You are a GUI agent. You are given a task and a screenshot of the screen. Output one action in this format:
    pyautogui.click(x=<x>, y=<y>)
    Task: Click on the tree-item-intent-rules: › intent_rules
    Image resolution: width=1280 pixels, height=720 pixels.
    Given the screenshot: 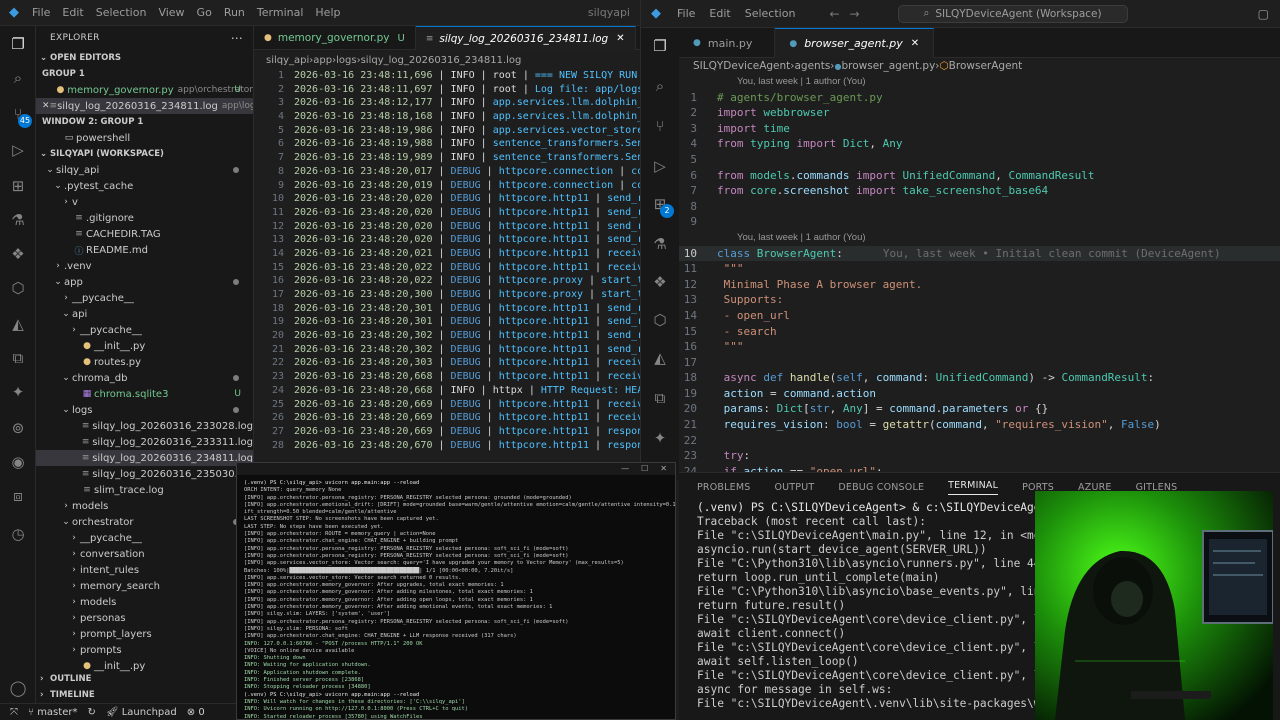 What is the action you would take?
    pyautogui.click(x=144, y=570)
    